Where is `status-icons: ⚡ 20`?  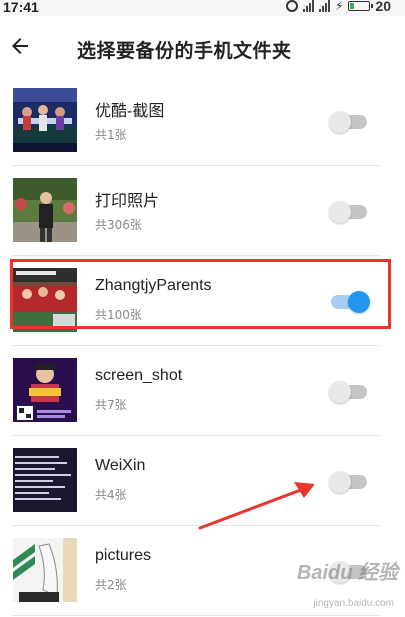
status-icons: ⚡ 20 is located at coordinates (338, 7).